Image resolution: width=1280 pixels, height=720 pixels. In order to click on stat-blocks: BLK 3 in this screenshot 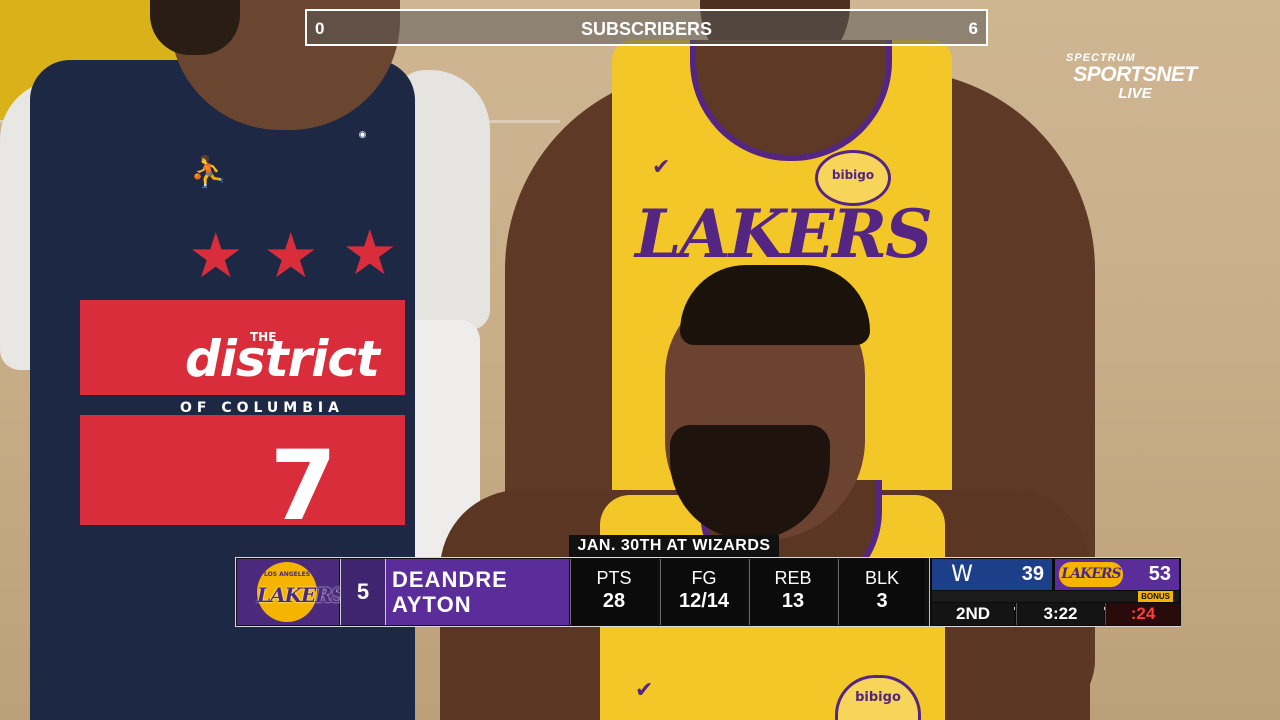, I will do `click(881, 592)`.